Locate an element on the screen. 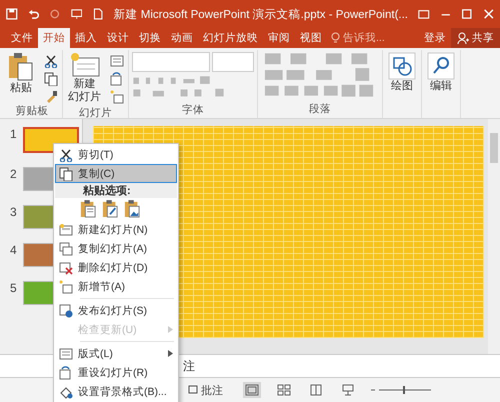 The image size is (500, 402). close-icon is located at coordinates (488, 14).